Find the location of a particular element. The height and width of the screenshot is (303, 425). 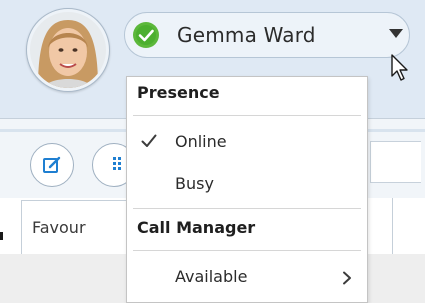

user-name: Gemma Ward is located at coordinates (246, 35).